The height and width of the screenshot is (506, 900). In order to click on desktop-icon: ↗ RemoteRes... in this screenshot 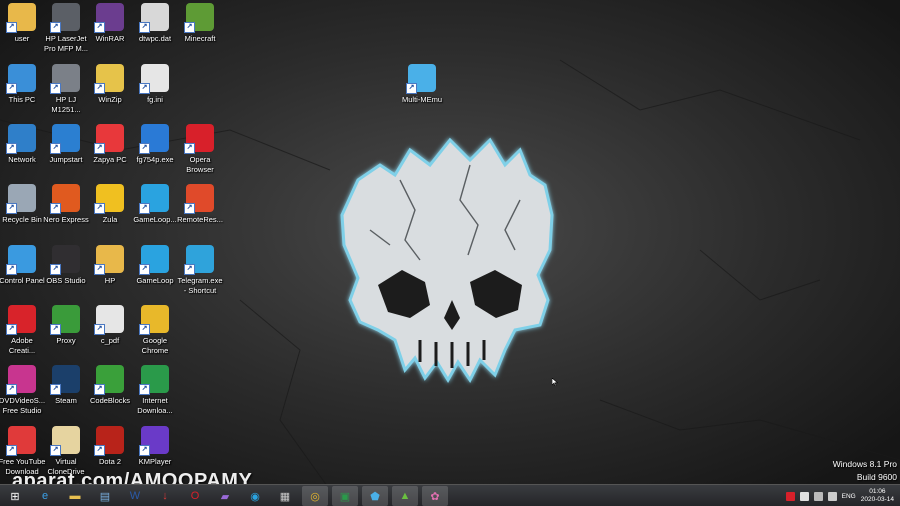, I will do `click(200, 204)`.